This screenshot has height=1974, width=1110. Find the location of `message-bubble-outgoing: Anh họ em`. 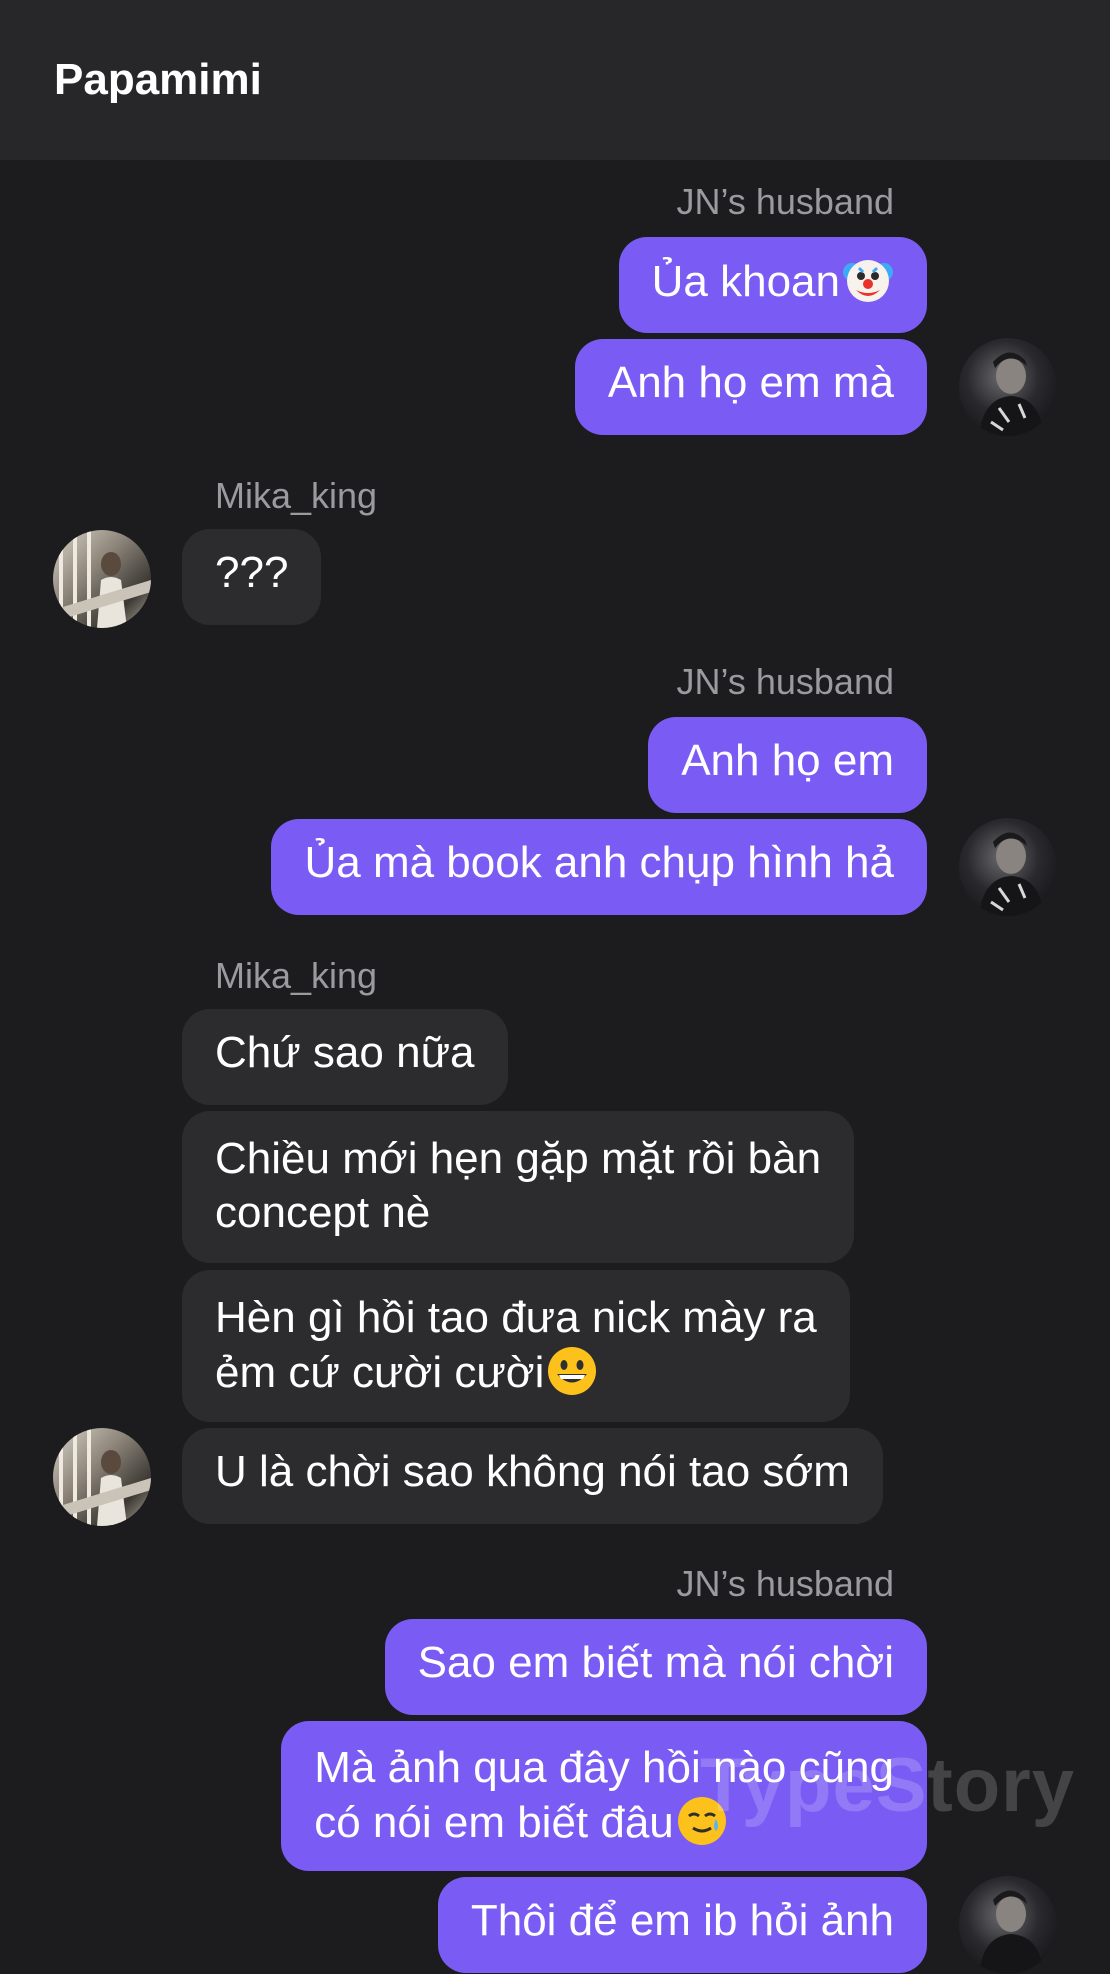

message-bubble-outgoing: Anh họ em is located at coordinates (787, 765).